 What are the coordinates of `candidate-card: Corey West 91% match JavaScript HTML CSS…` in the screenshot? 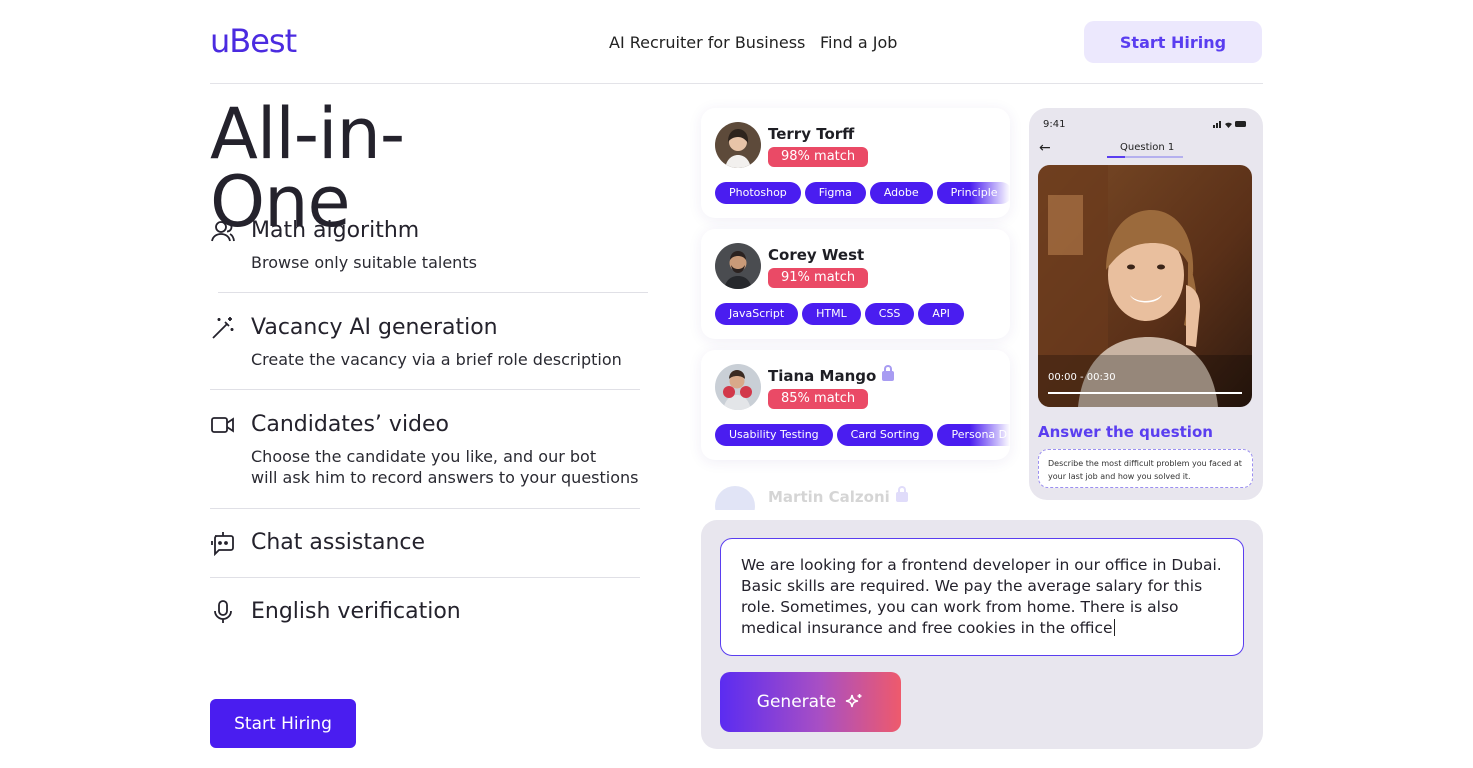 It's located at (855, 284).